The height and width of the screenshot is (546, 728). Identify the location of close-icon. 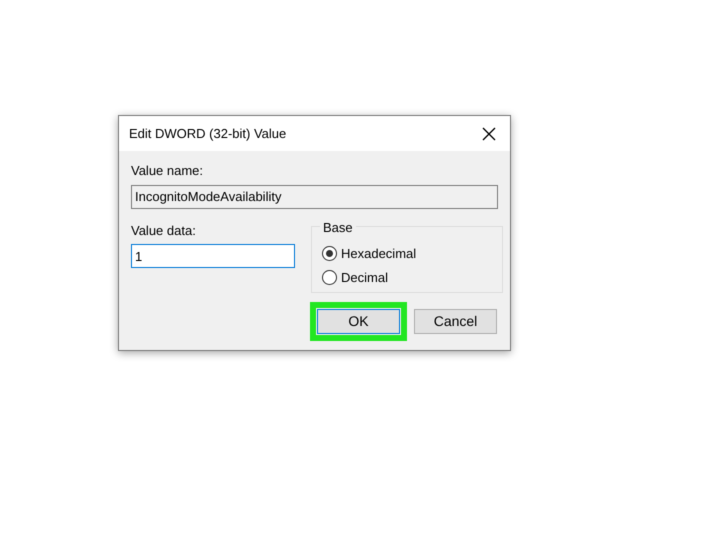
(489, 133).